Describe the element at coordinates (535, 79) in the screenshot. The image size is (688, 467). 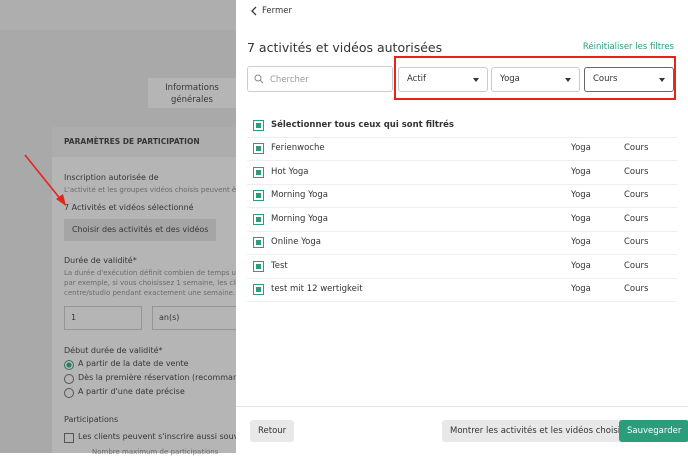
I see `category-filter-select: Yoga` at that location.